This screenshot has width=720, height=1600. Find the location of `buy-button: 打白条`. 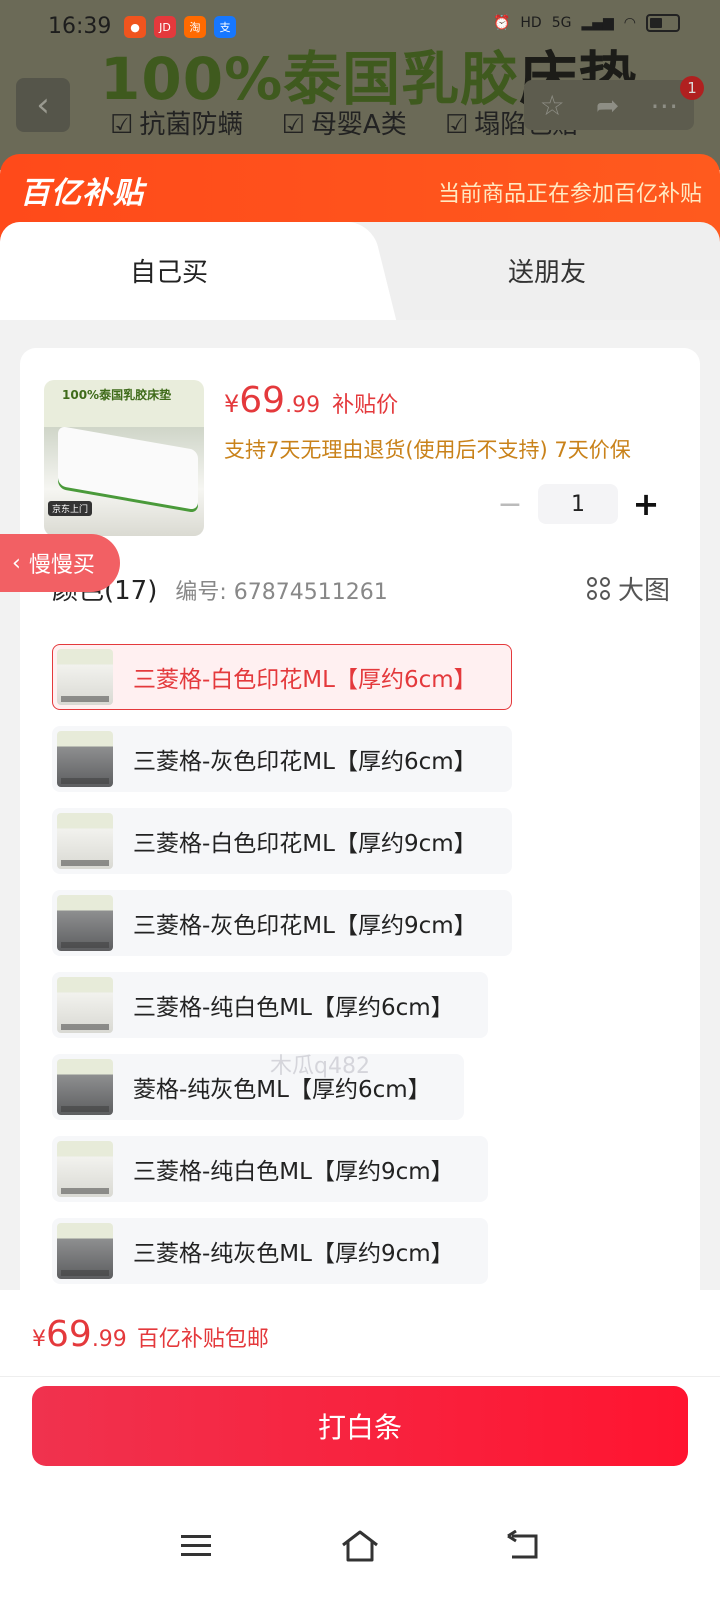

buy-button: 打白条 is located at coordinates (360, 1426).